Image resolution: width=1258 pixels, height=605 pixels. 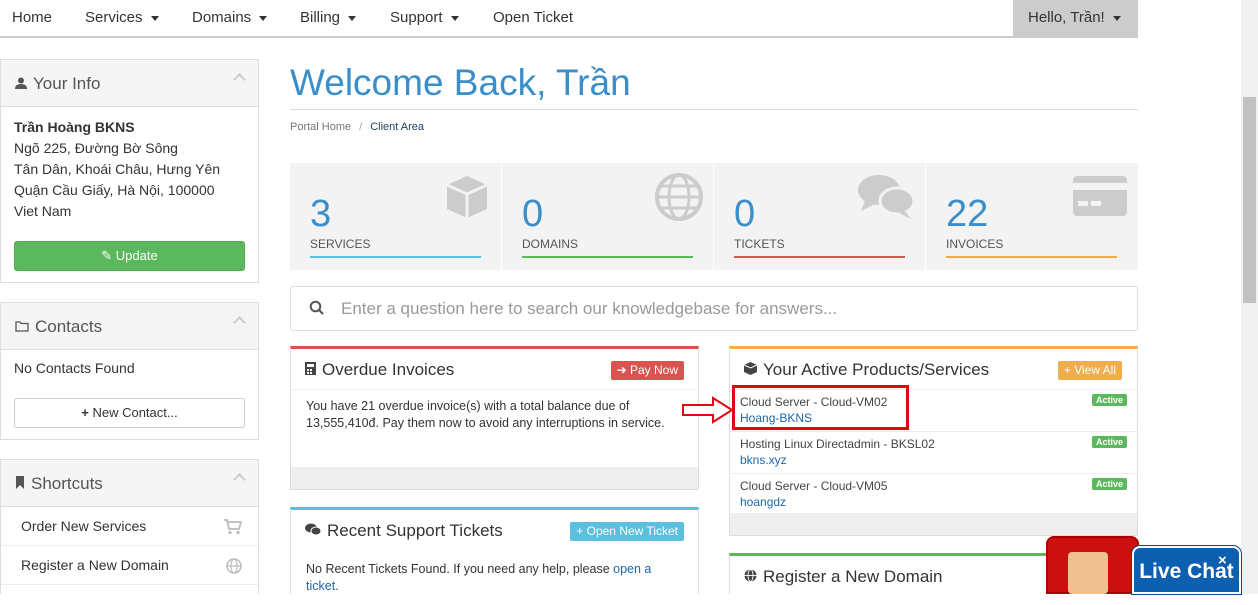 I want to click on shortcuts-title: Shortcuts, so click(x=67, y=483).